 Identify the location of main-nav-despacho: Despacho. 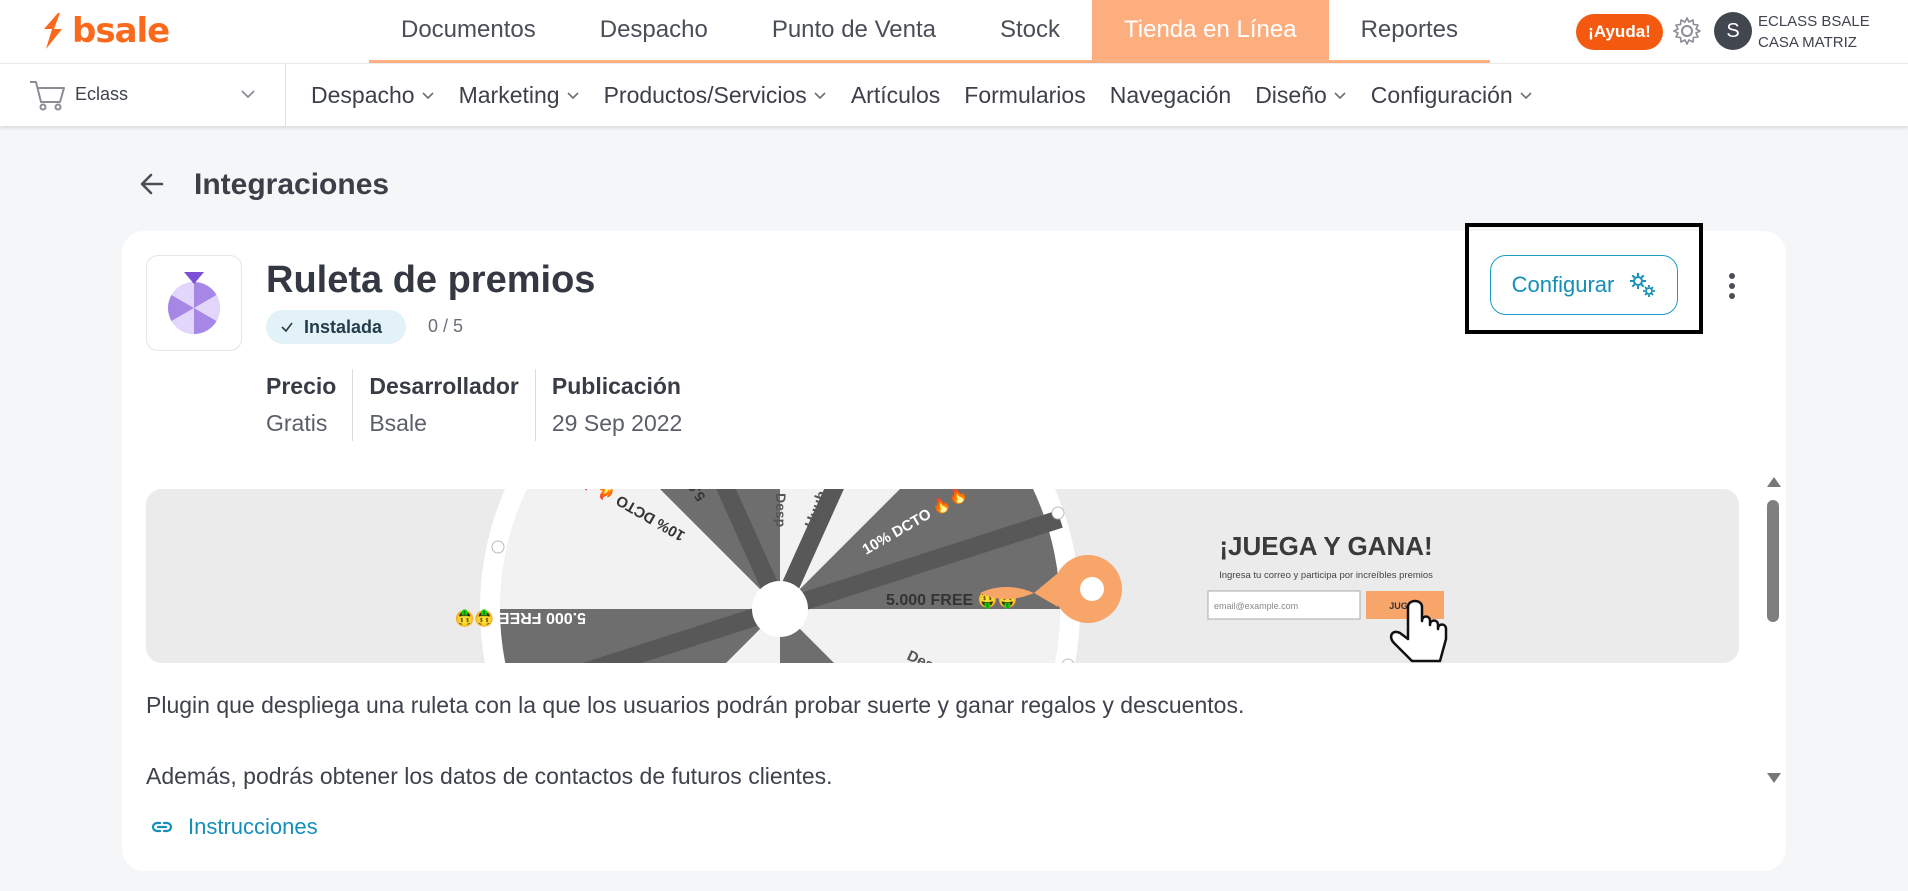
(654, 30).